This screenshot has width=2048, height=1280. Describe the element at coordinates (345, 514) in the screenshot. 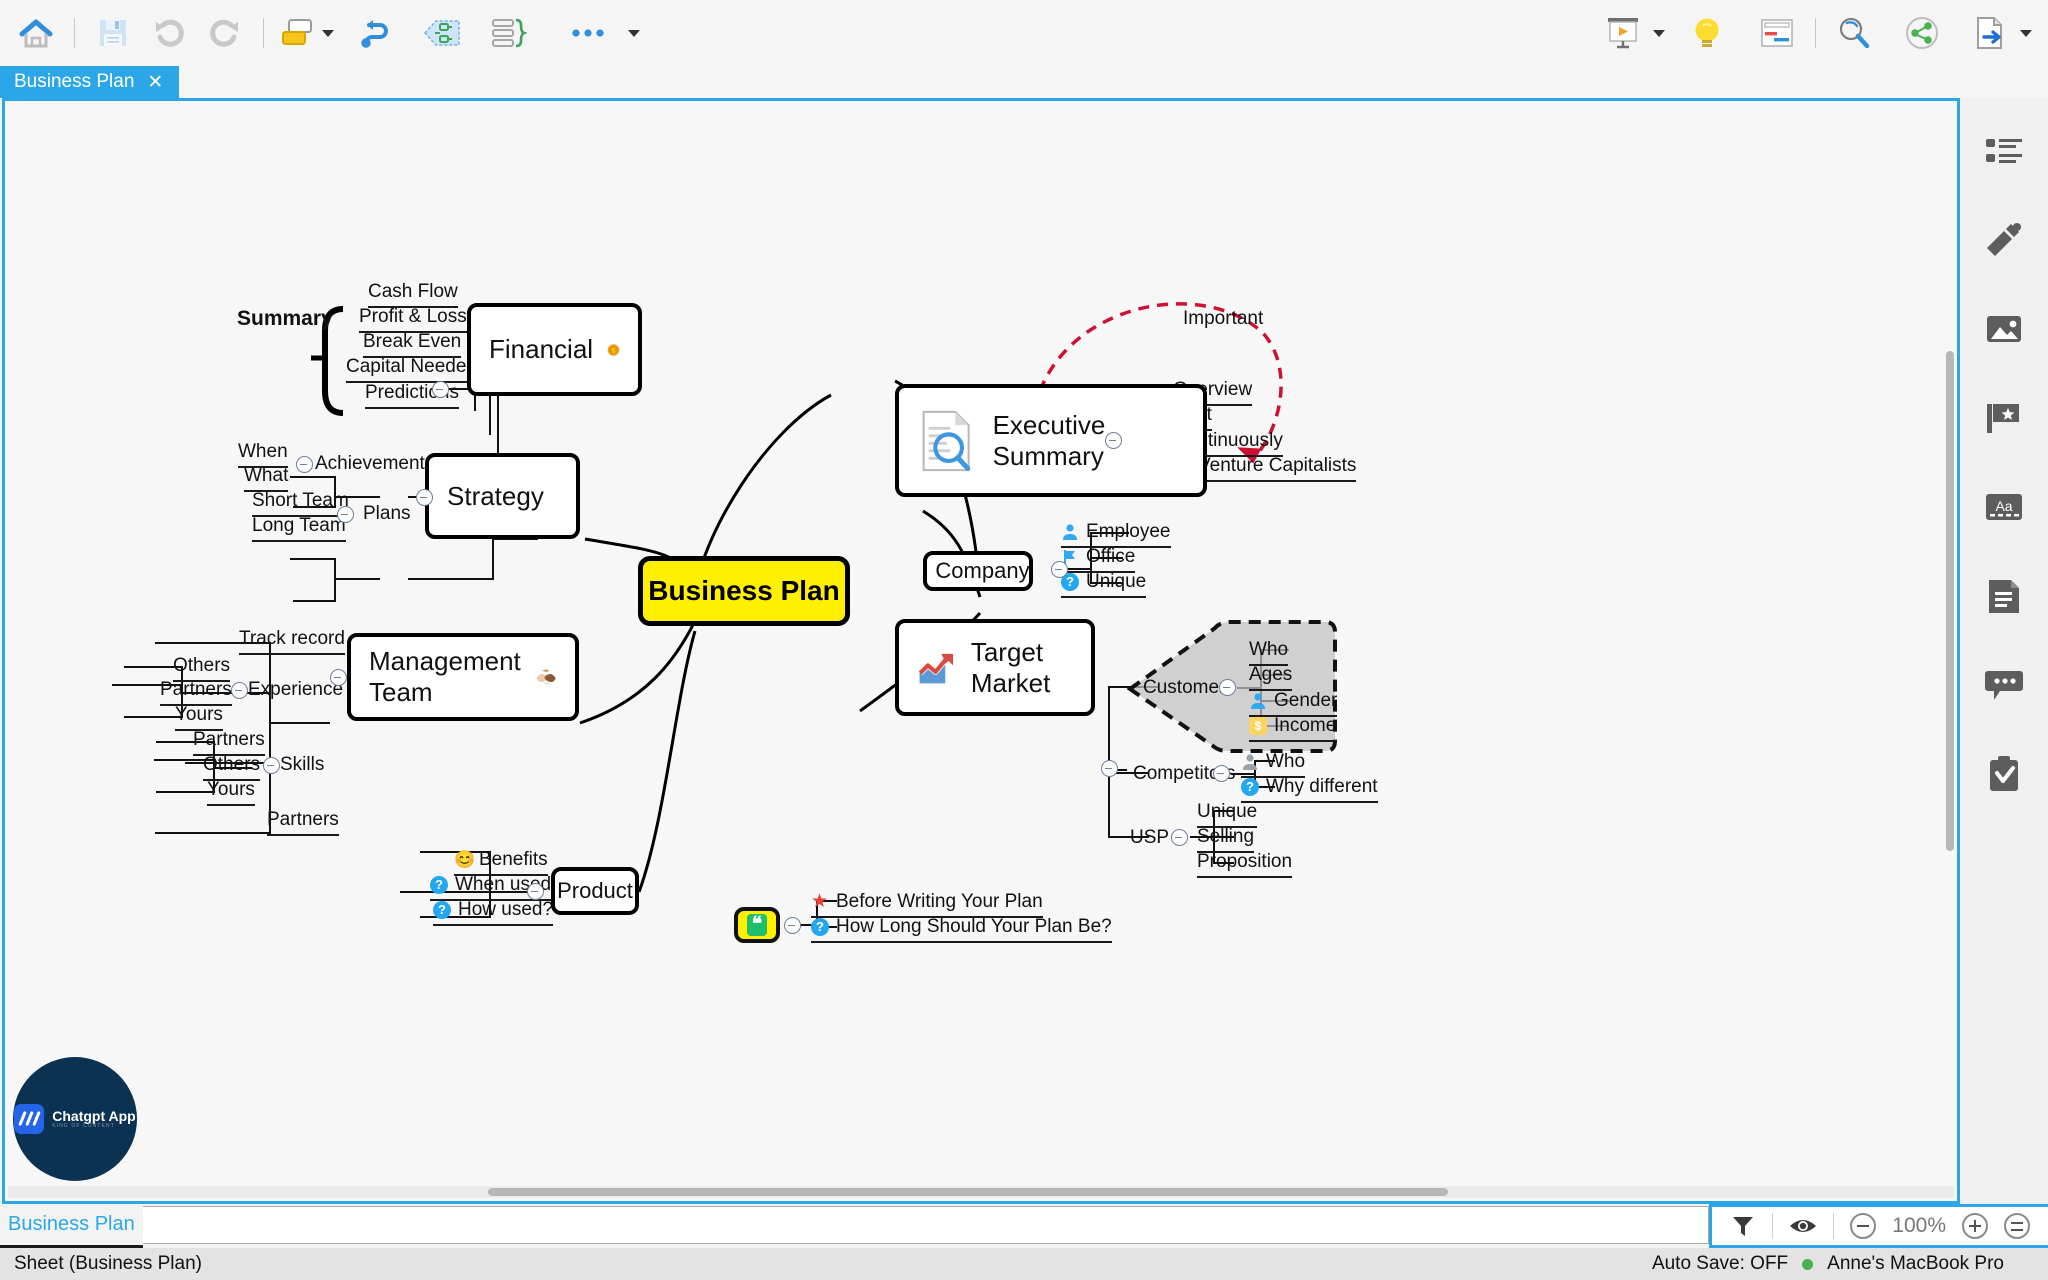

I see `toggle-plans` at that location.